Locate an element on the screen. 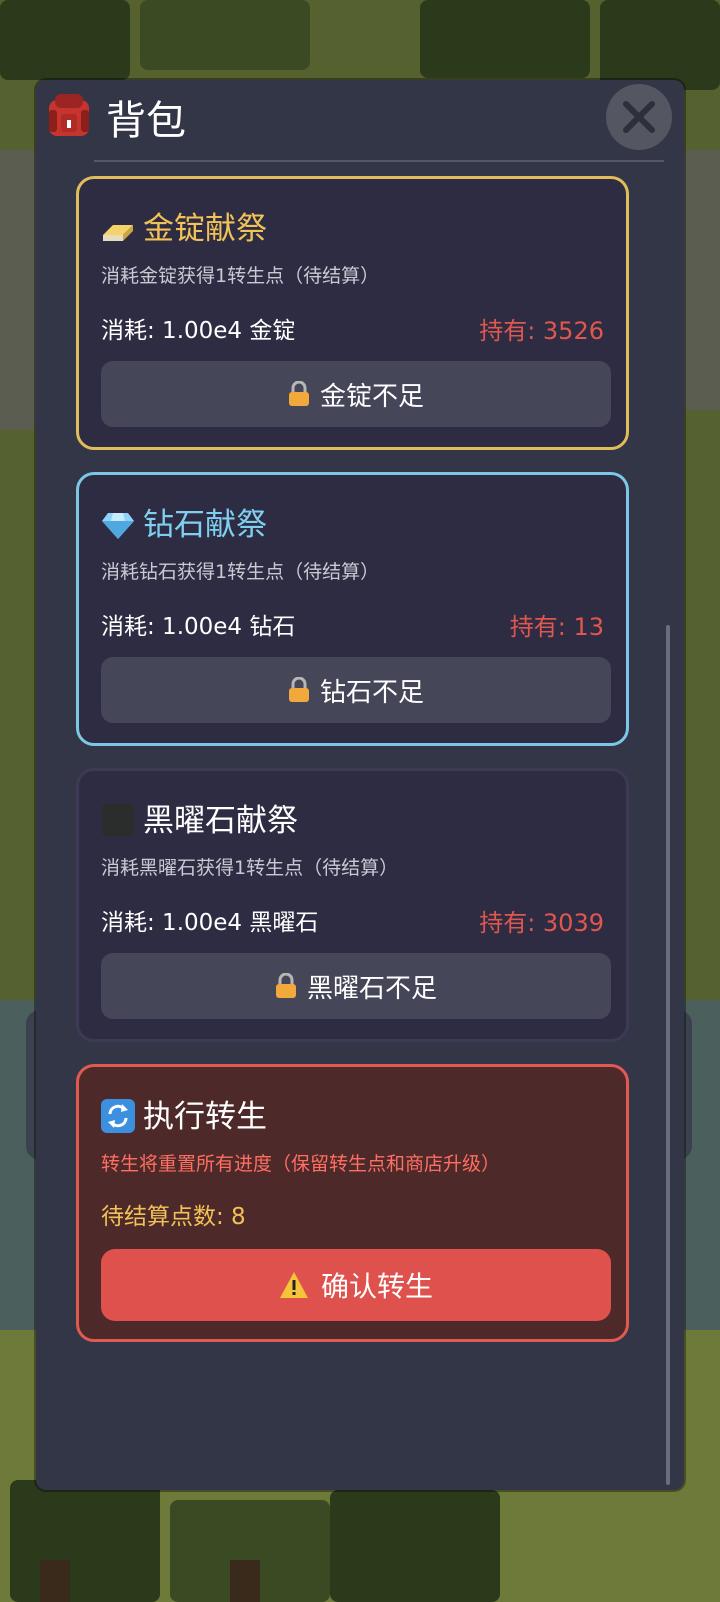 The width and height of the screenshot is (720, 1602). pending-points: 待结算点数: 8 is located at coordinates (173, 1217).